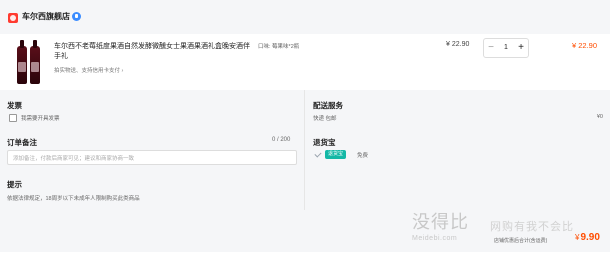  What do you see at coordinates (40, 118) in the screenshot?
I see `invoice-option-label: 我需要开具发票` at bounding box center [40, 118].